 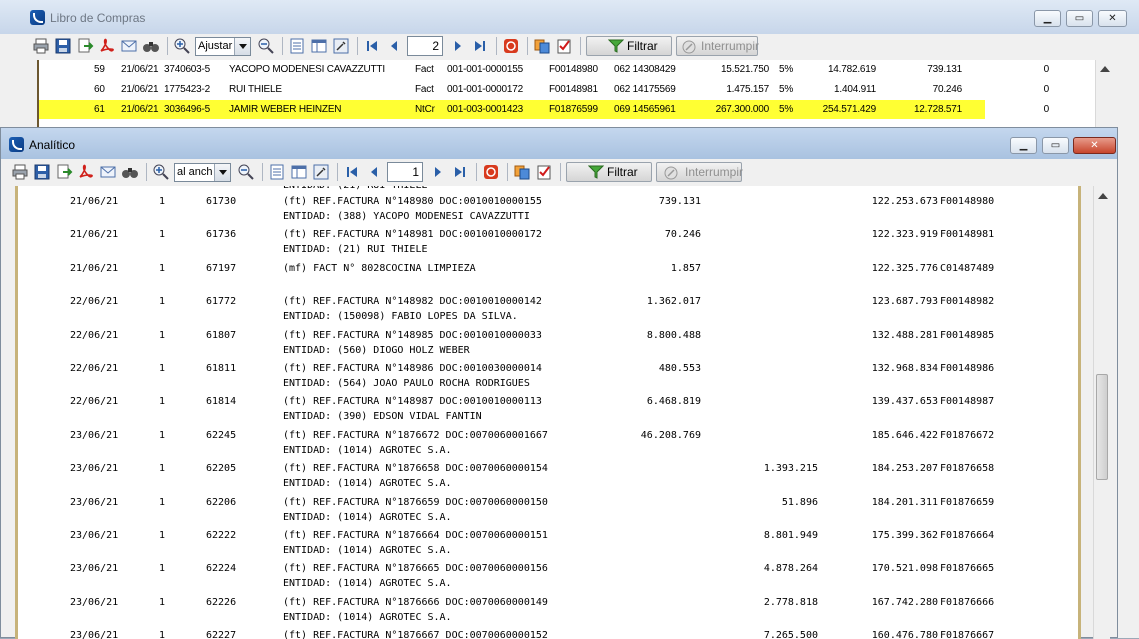 I want to click on report-ref: F01876659, so click(x=967, y=502).